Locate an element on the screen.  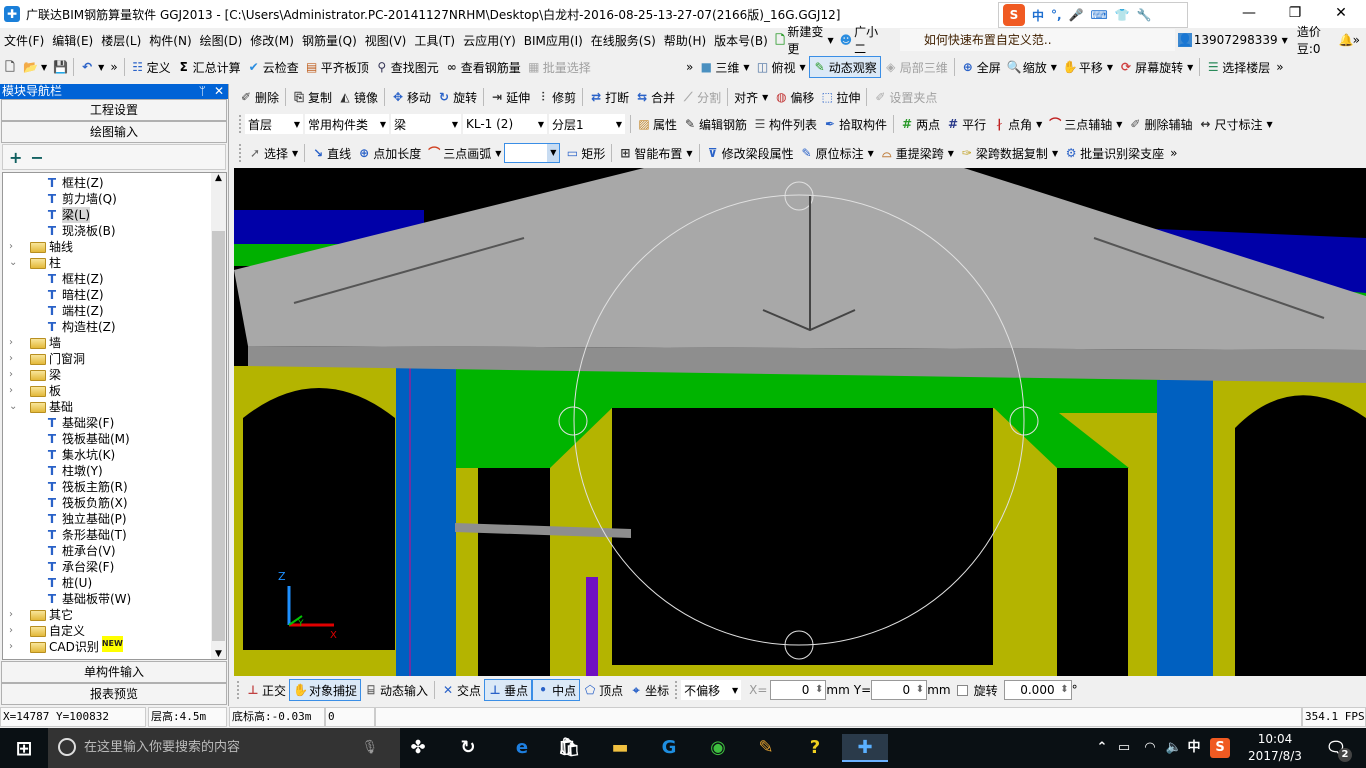
component-combo: 首层 ▼ is located at coordinates (274, 124).